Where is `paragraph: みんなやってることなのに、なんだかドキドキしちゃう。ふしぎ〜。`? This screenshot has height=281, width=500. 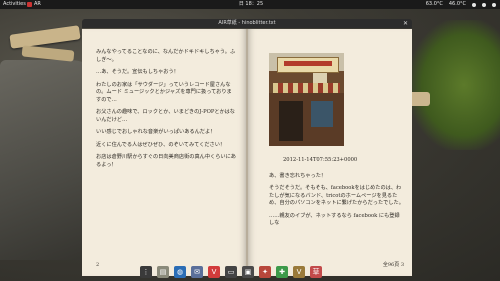 paragraph: みんなやってることなのに、なんだかドキドキしちゃう。ふしぎ〜。 is located at coordinates (166, 56).